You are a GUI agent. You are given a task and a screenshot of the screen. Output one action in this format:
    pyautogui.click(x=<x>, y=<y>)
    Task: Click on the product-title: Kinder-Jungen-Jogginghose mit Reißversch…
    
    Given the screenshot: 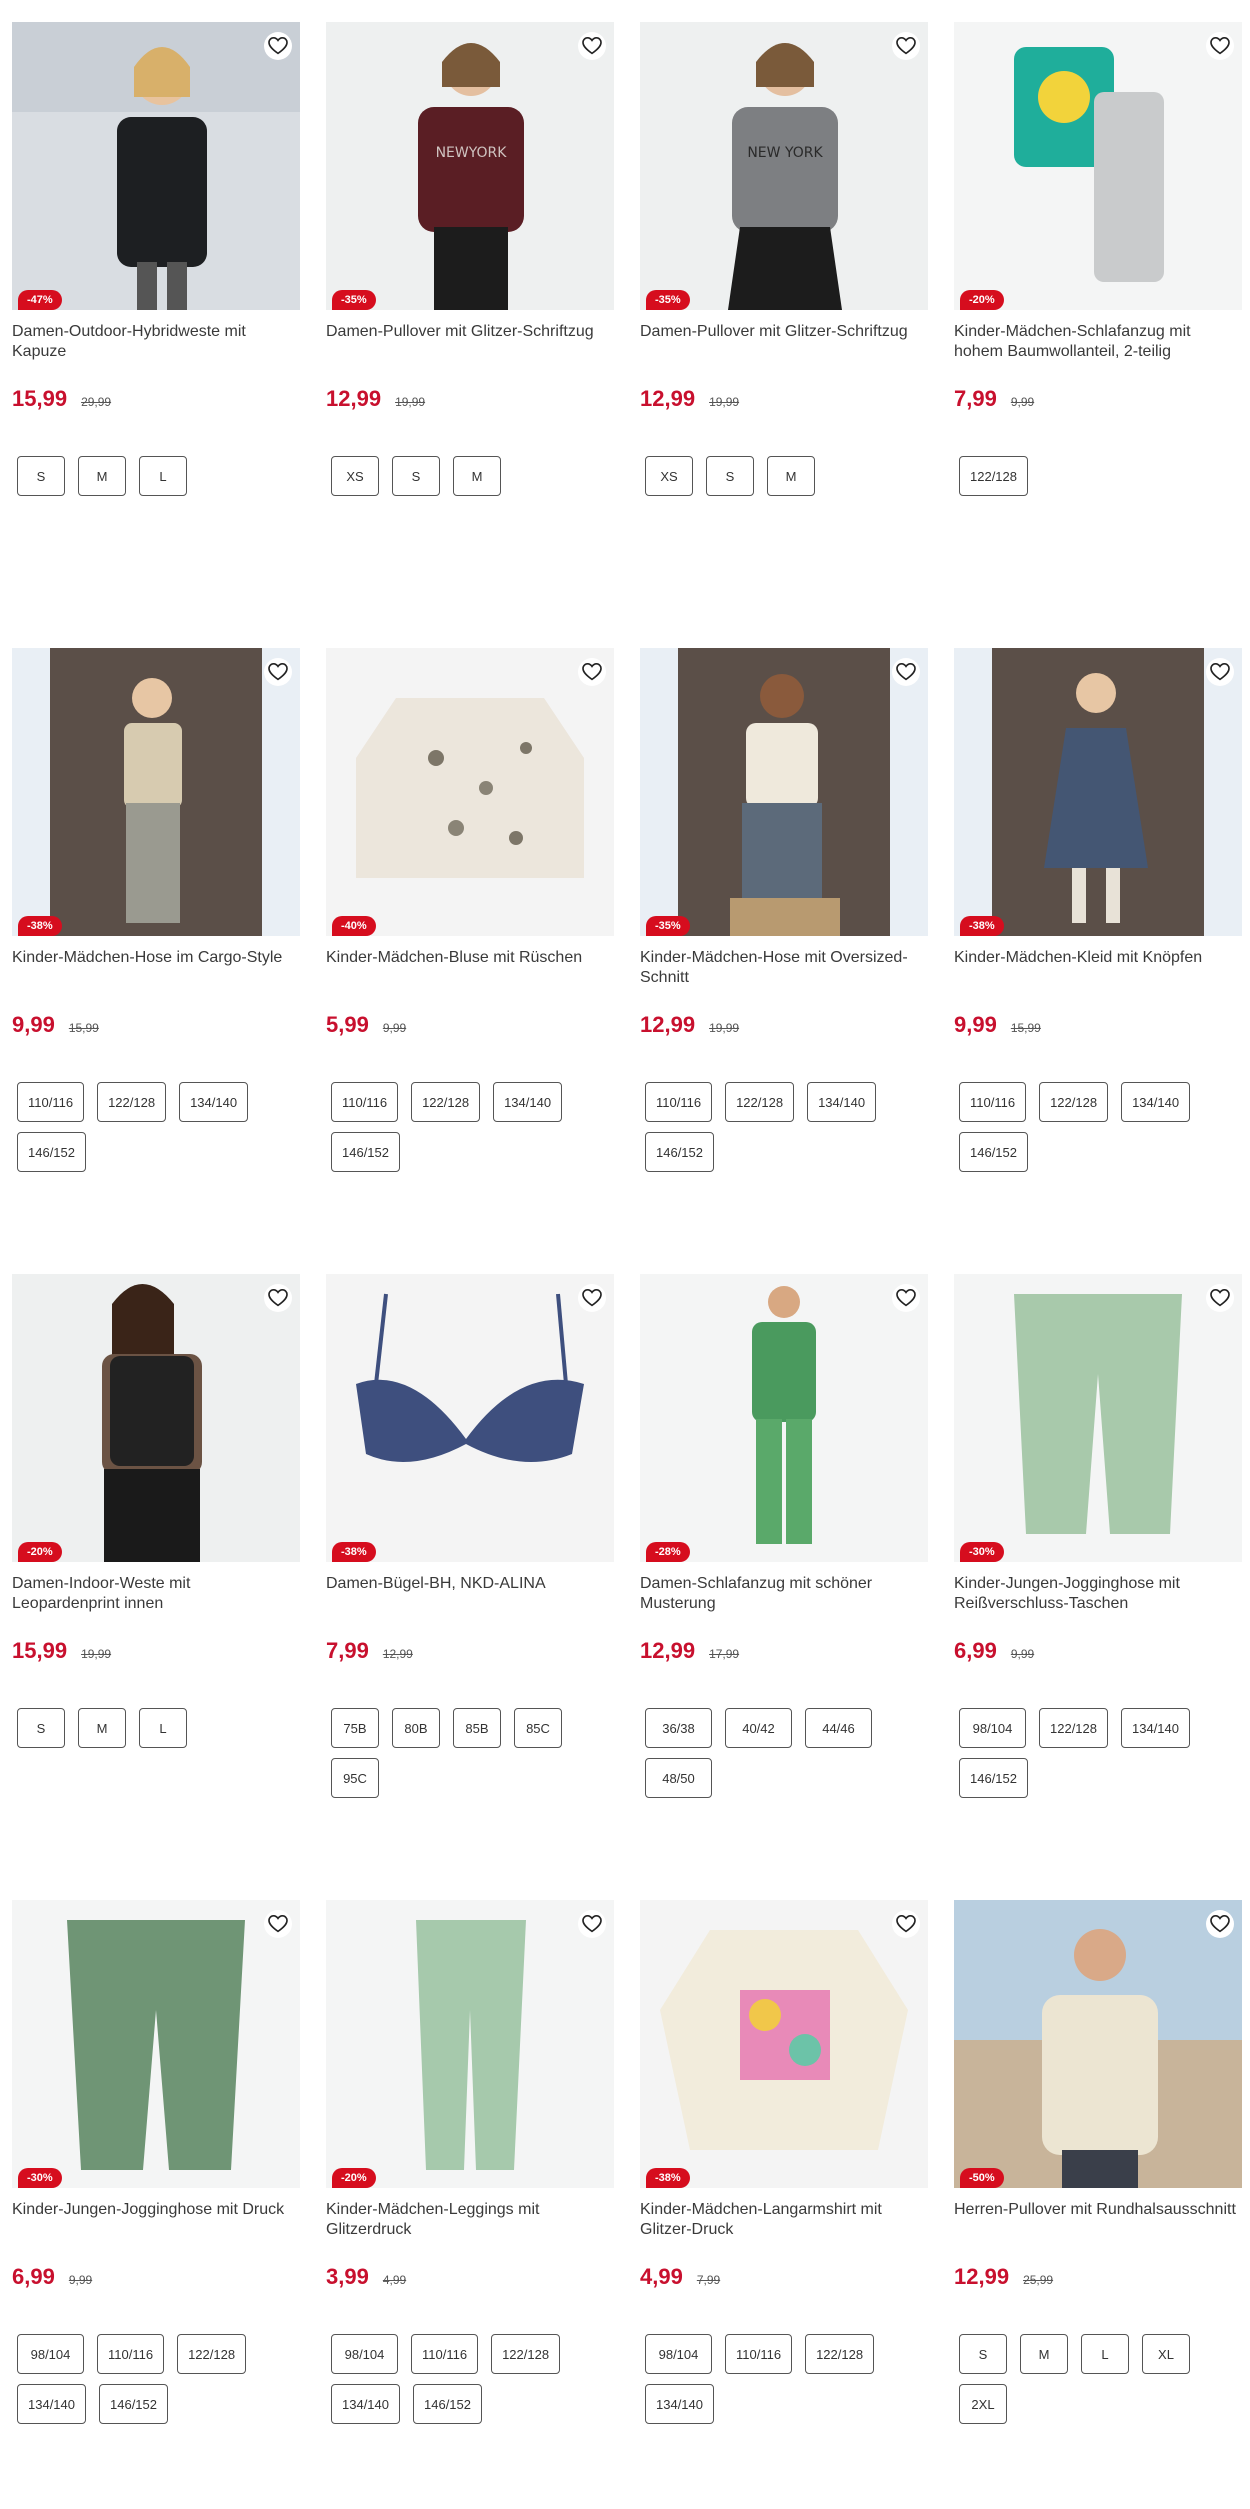 What is the action you would take?
    pyautogui.click(x=1098, y=1595)
    